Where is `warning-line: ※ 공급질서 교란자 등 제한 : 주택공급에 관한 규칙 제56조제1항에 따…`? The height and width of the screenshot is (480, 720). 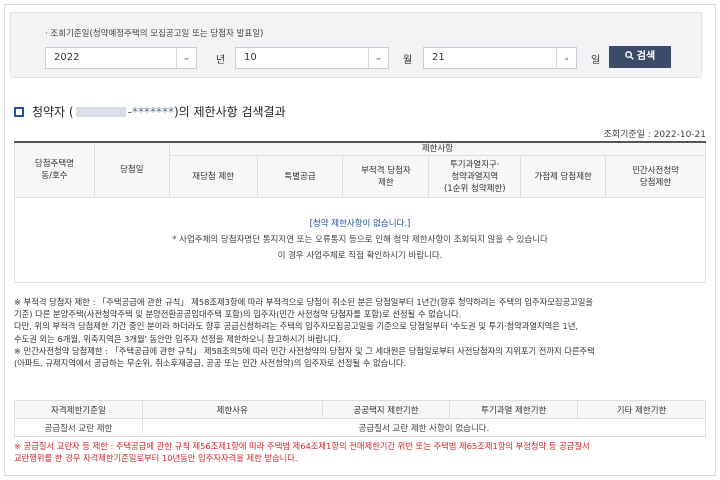
warning-line: ※ 공급질서 교란자 등 제한 : 주택공급에 관한 규칙 제56조제1항에 따… is located at coordinates (302, 446).